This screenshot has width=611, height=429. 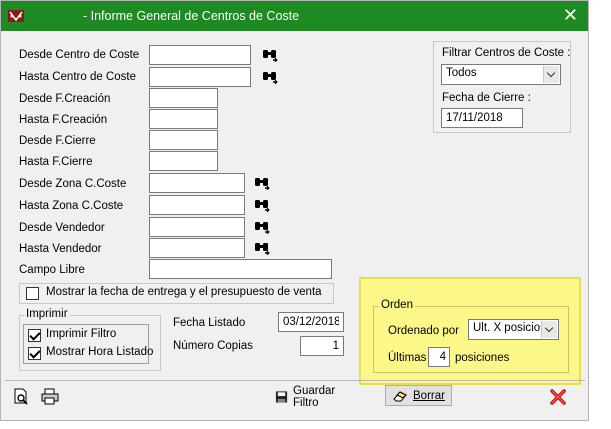 I want to click on guardar-filtro-button: Guardar Filtro, so click(x=317, y=396).